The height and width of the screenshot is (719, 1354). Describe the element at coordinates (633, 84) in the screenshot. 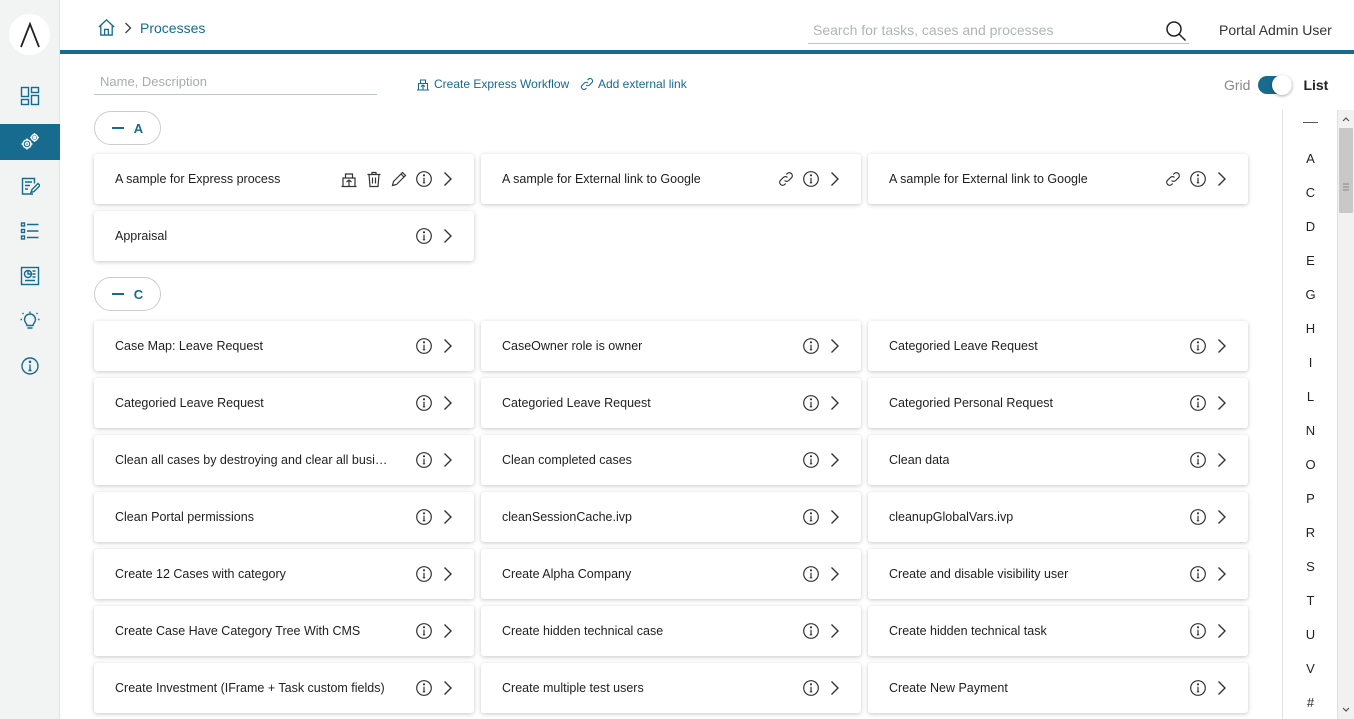

I see `add-external-link: Add external link` at that location.